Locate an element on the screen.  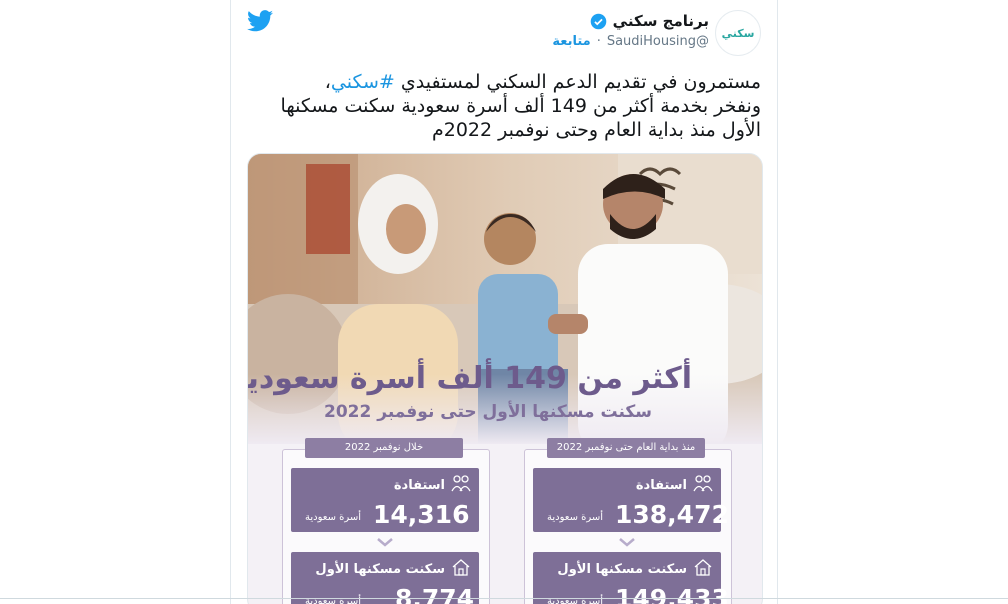
follow-button: متابعة is located at coordinates (571, 41).